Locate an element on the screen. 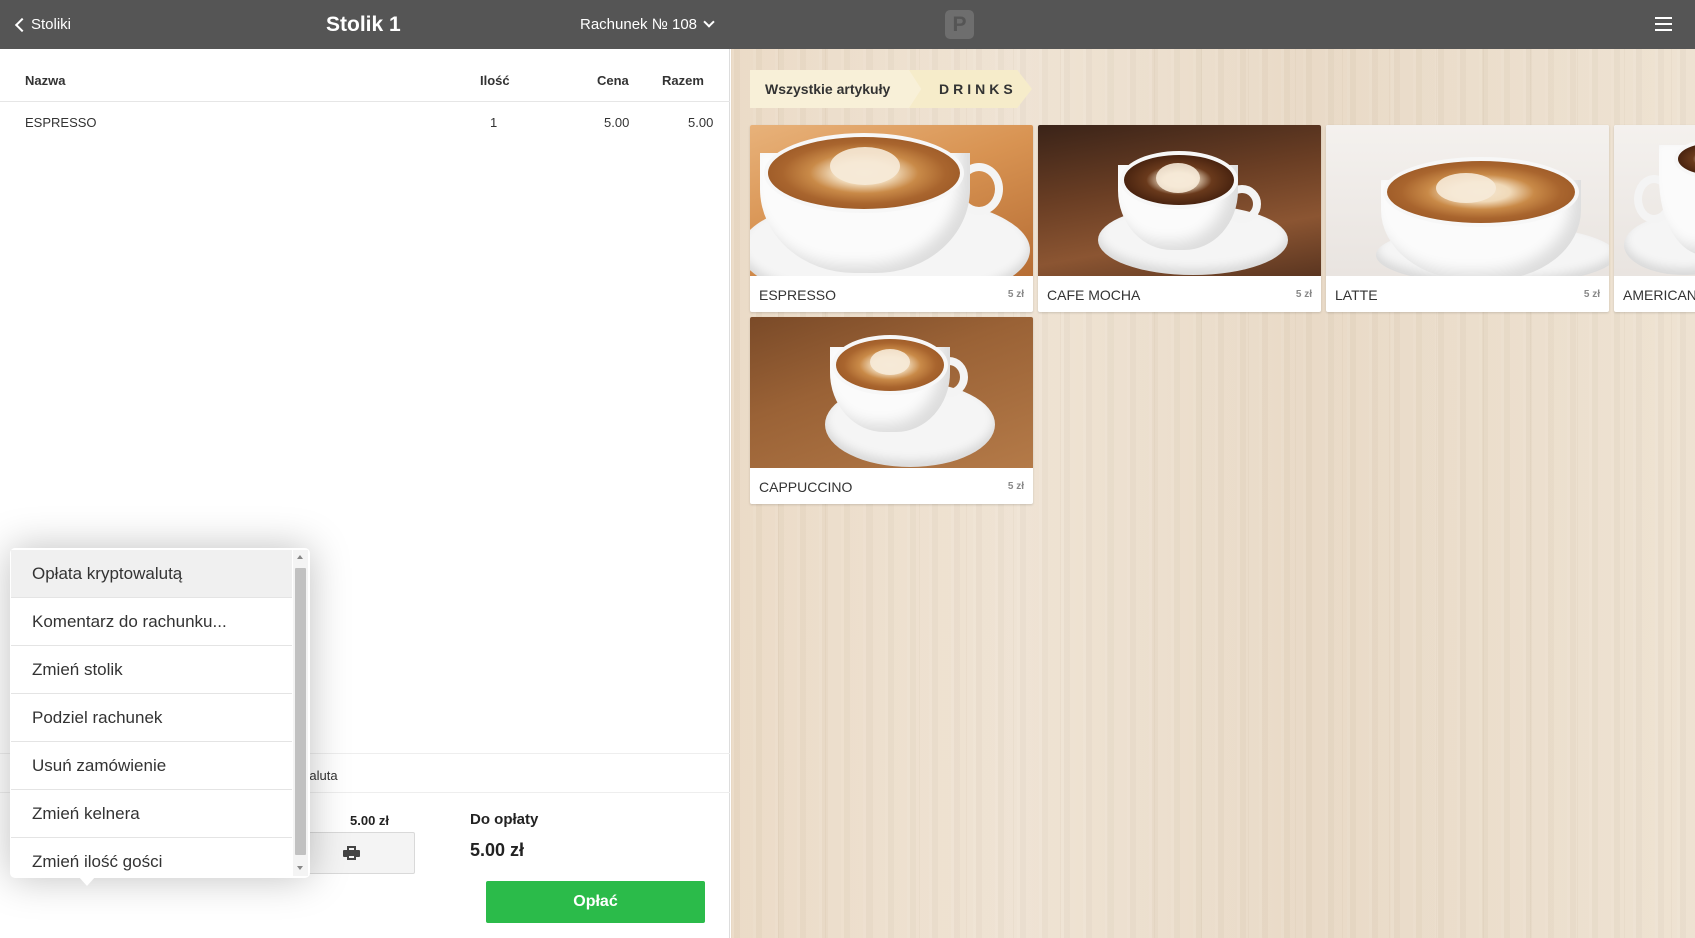  menu-item-change-table: Zmień stolik is located at coordinates (151, 670).